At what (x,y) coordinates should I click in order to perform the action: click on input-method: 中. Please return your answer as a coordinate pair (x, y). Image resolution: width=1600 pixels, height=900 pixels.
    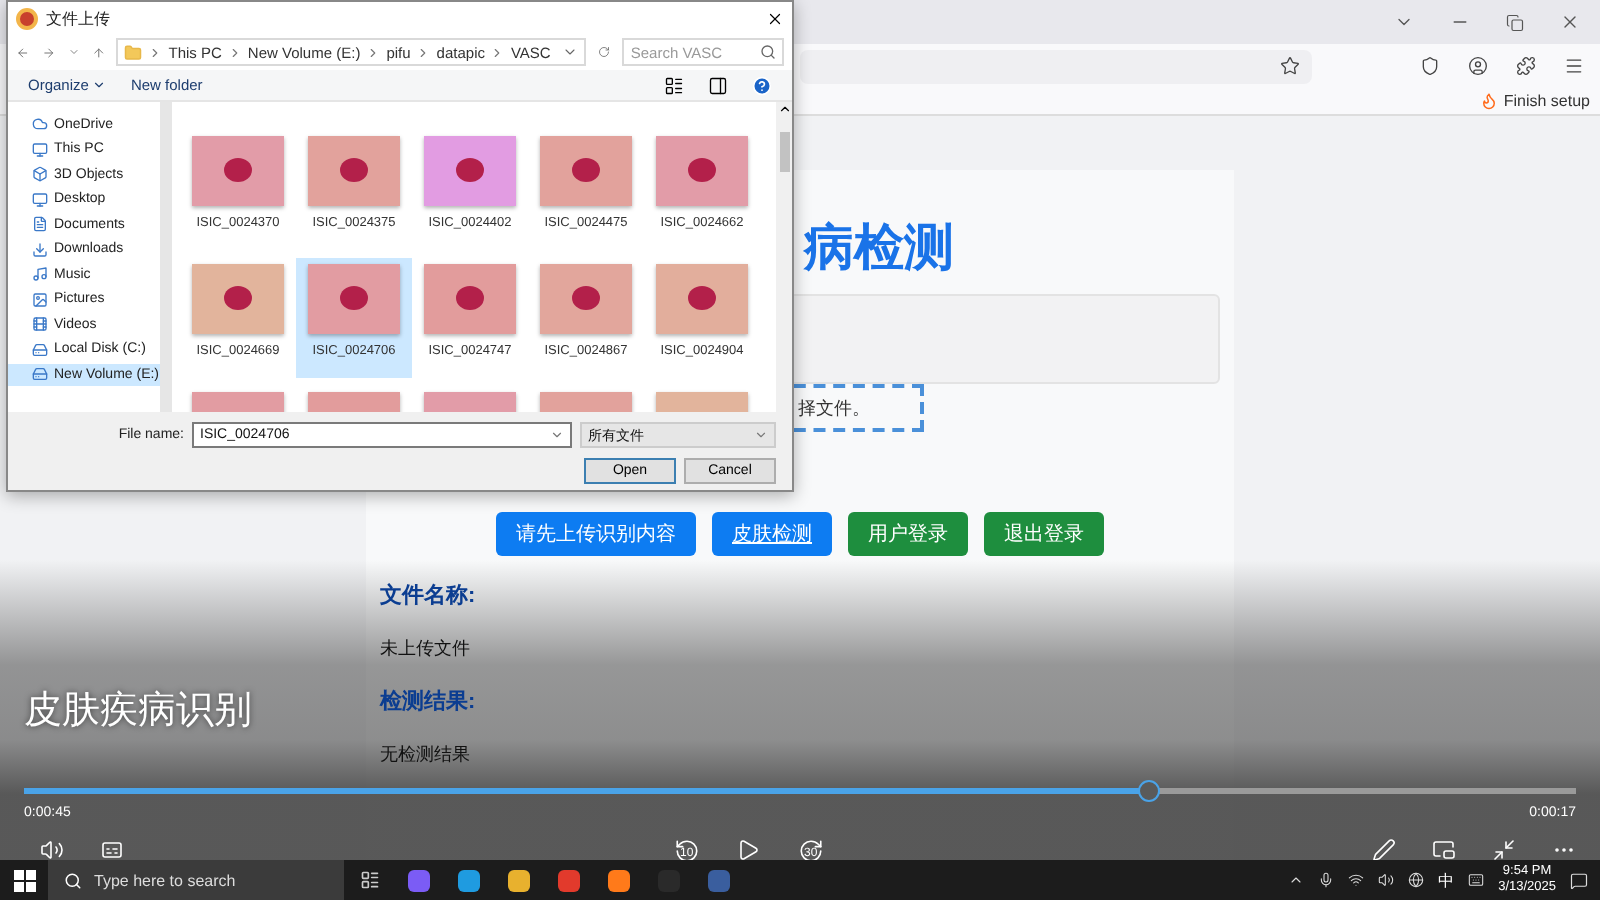
    Looking at the image, I should click on (1446, 880).